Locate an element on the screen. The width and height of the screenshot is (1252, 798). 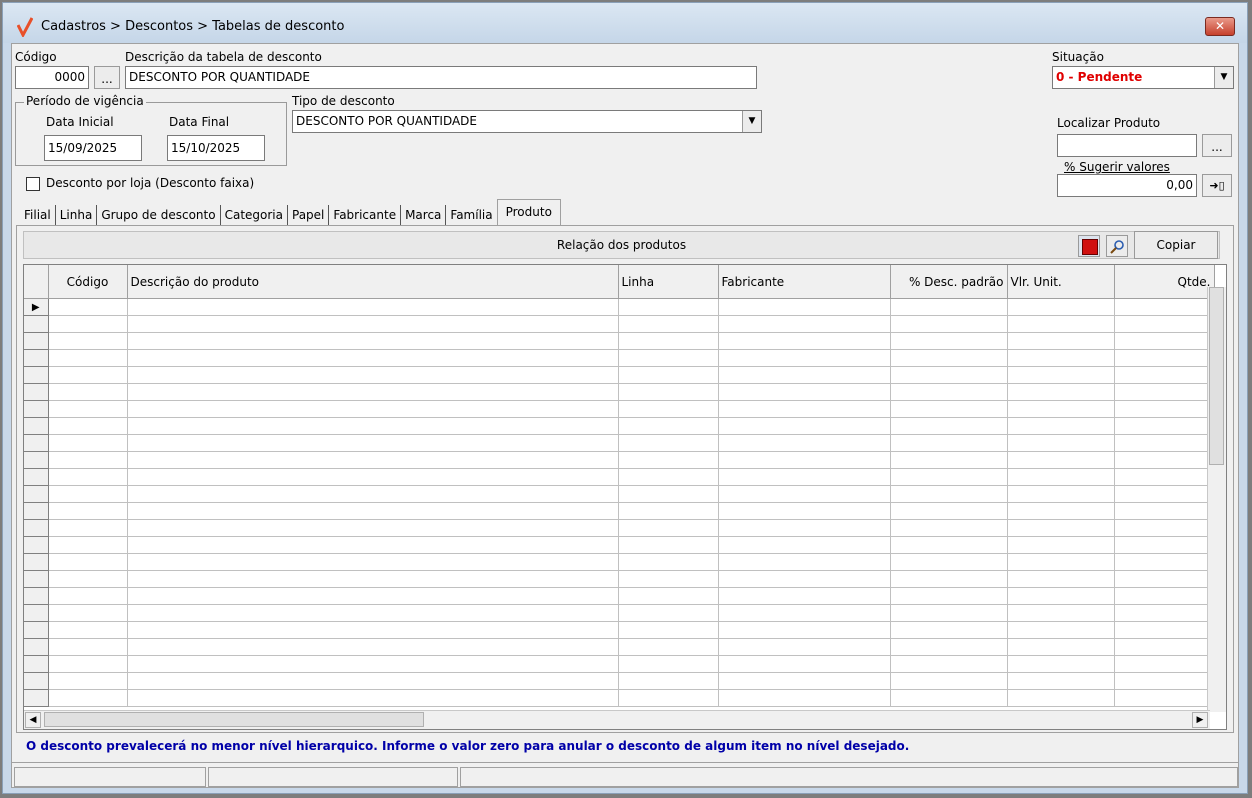
codigo-field: 0000 is located at coordinates (52, 77).